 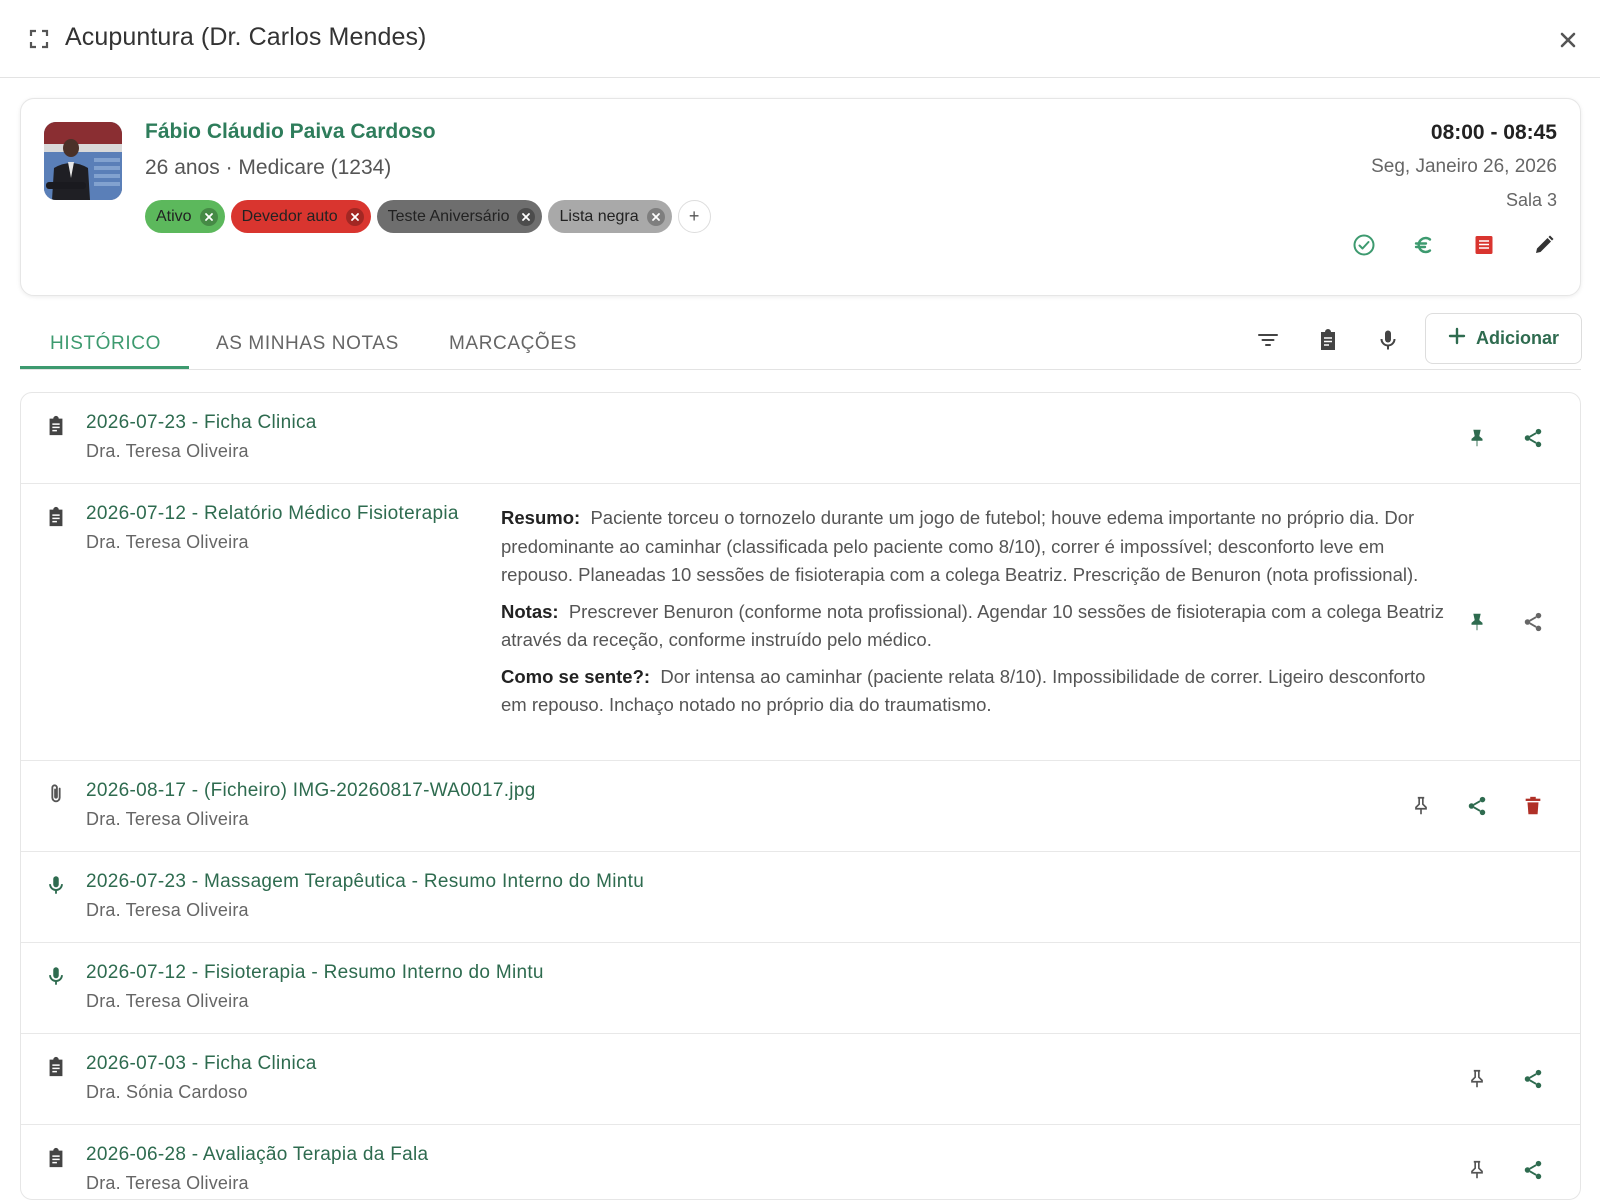 I want to click on paperclip-icon, so click(x=56, y=794).